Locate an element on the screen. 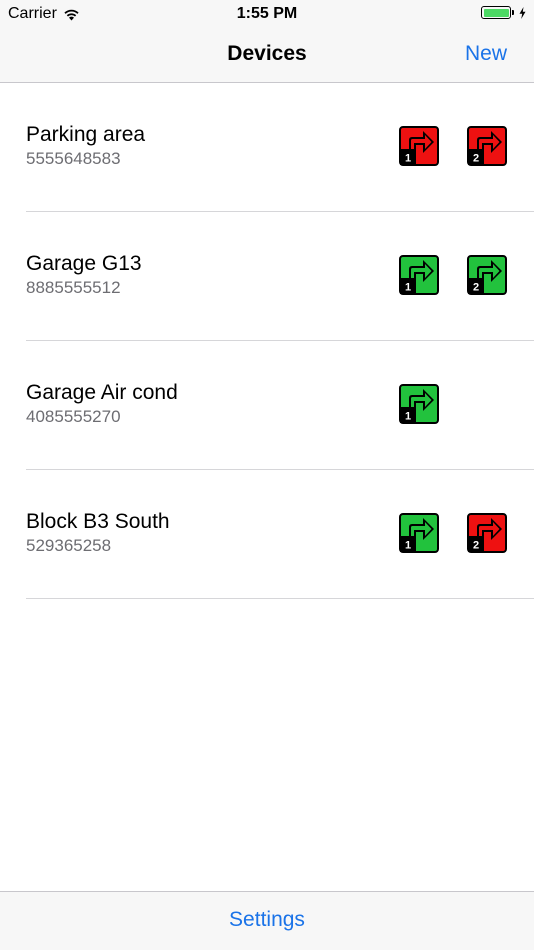 The image size is (534, 950). device-name: Block B3 South is located at coordinates (98, 521).